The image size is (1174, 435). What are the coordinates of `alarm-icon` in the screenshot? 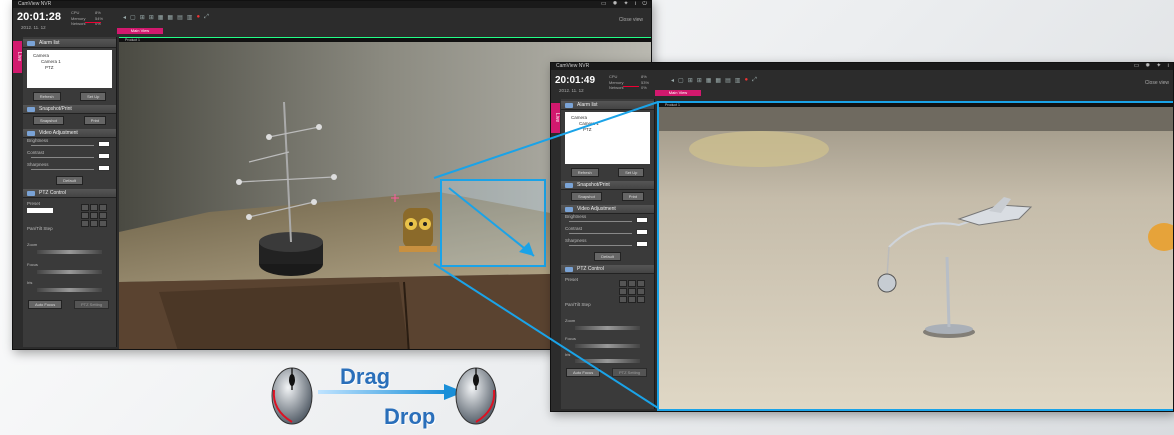 It's located at (31, 43).